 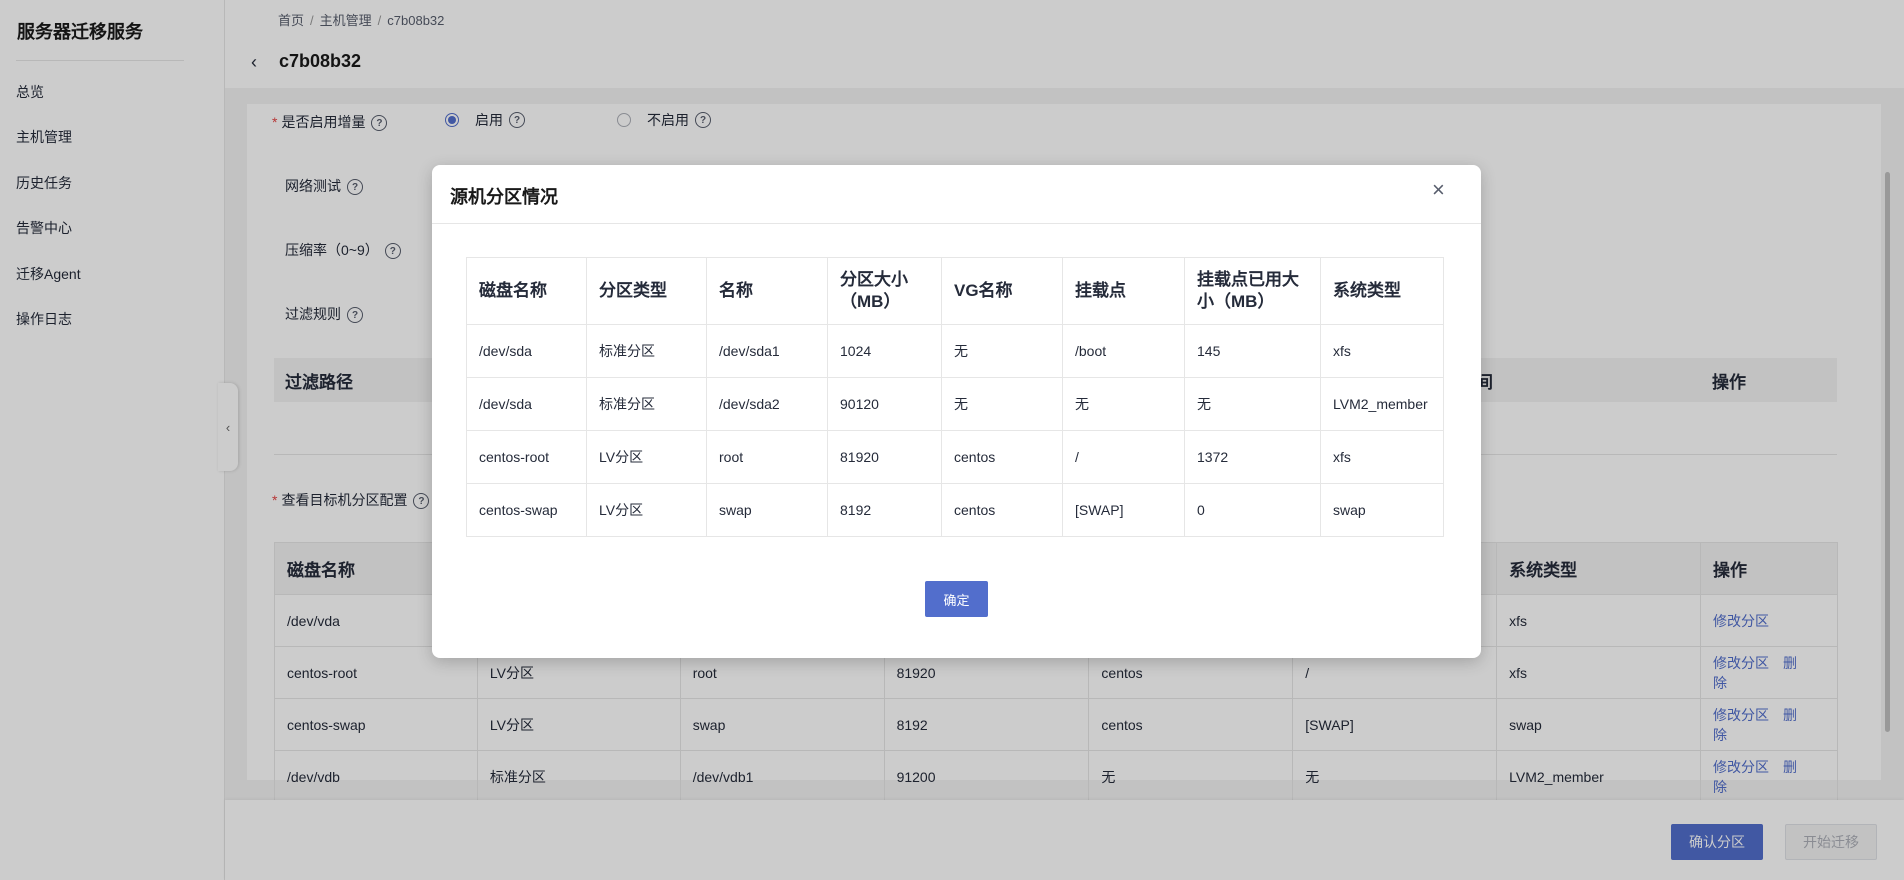 What do you see at coordinates (956, 223) in the screenshot?
I see `dialog-divider` at bounding box center [956, 223].